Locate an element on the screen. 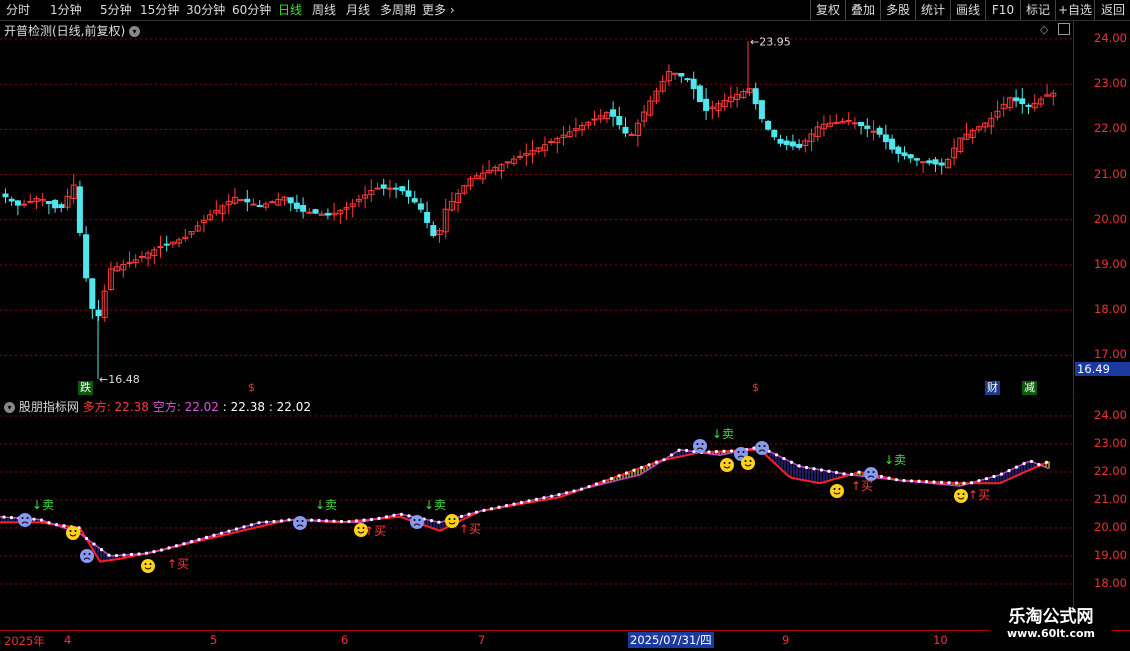 Image resolution: width=1130 pixels, height=651 pixels. btn-f10: F10 is located at coordinates (1002, 10).